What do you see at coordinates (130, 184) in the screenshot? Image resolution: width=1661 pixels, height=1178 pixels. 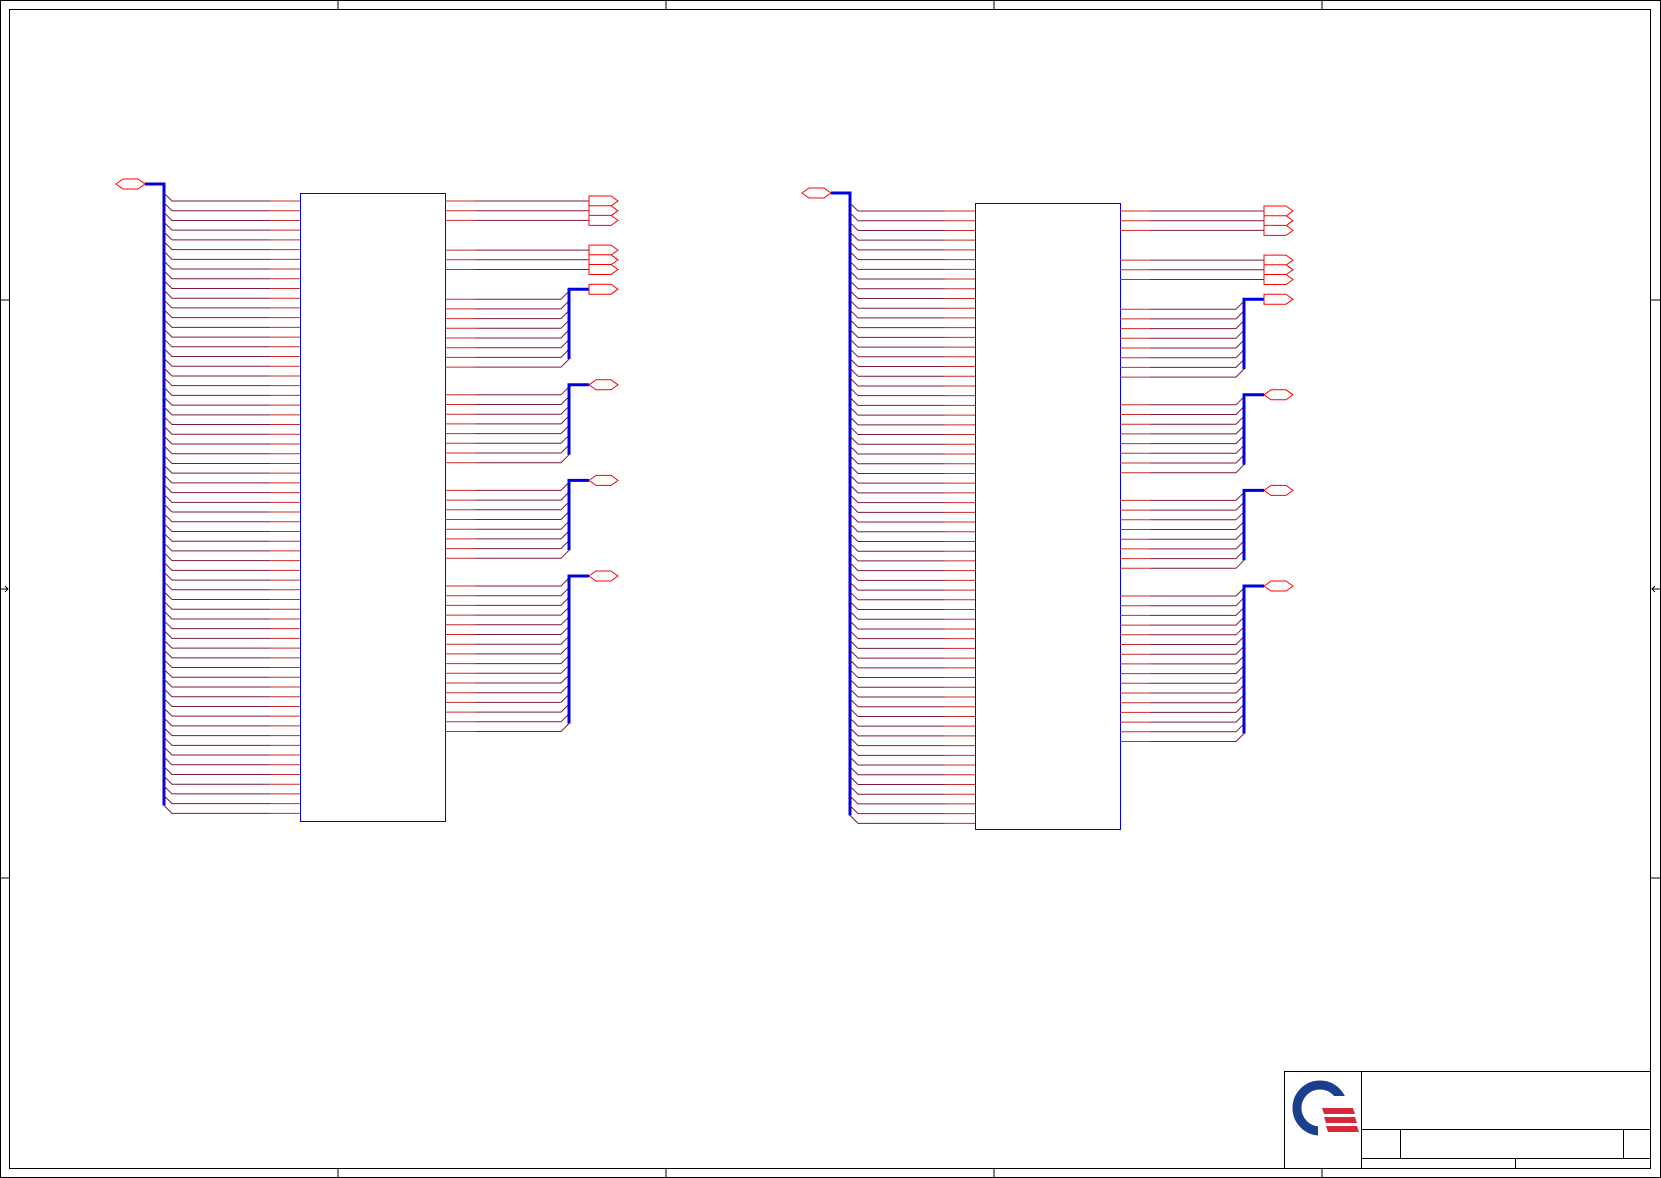 I see `bus-input-port` at bounding box center [130, 184].